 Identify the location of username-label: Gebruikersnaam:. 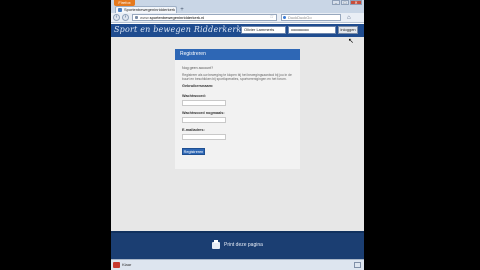
(198, 86).